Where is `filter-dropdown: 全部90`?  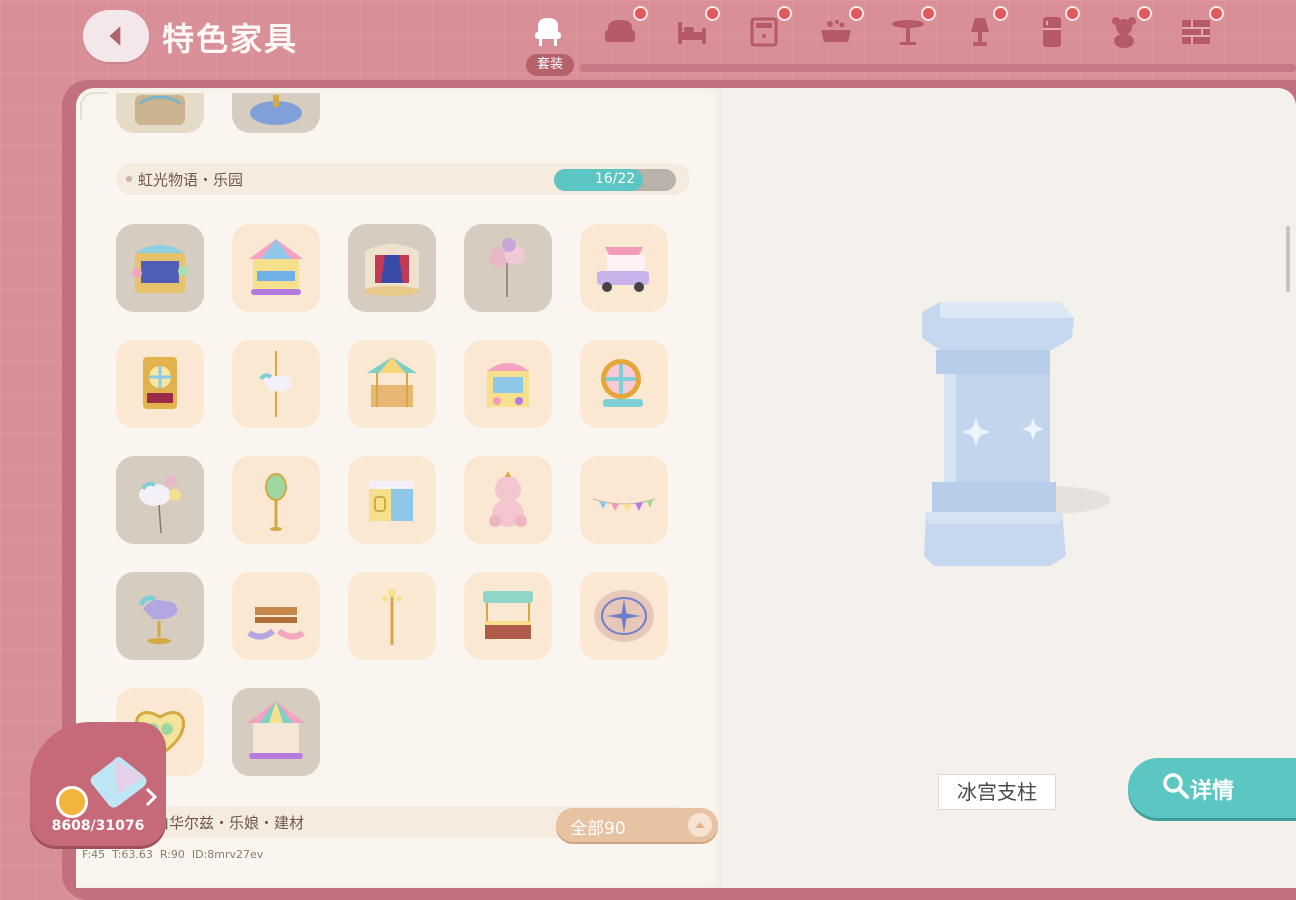 filter-dropdown: 全部90 is located at coordinates (637, 825).